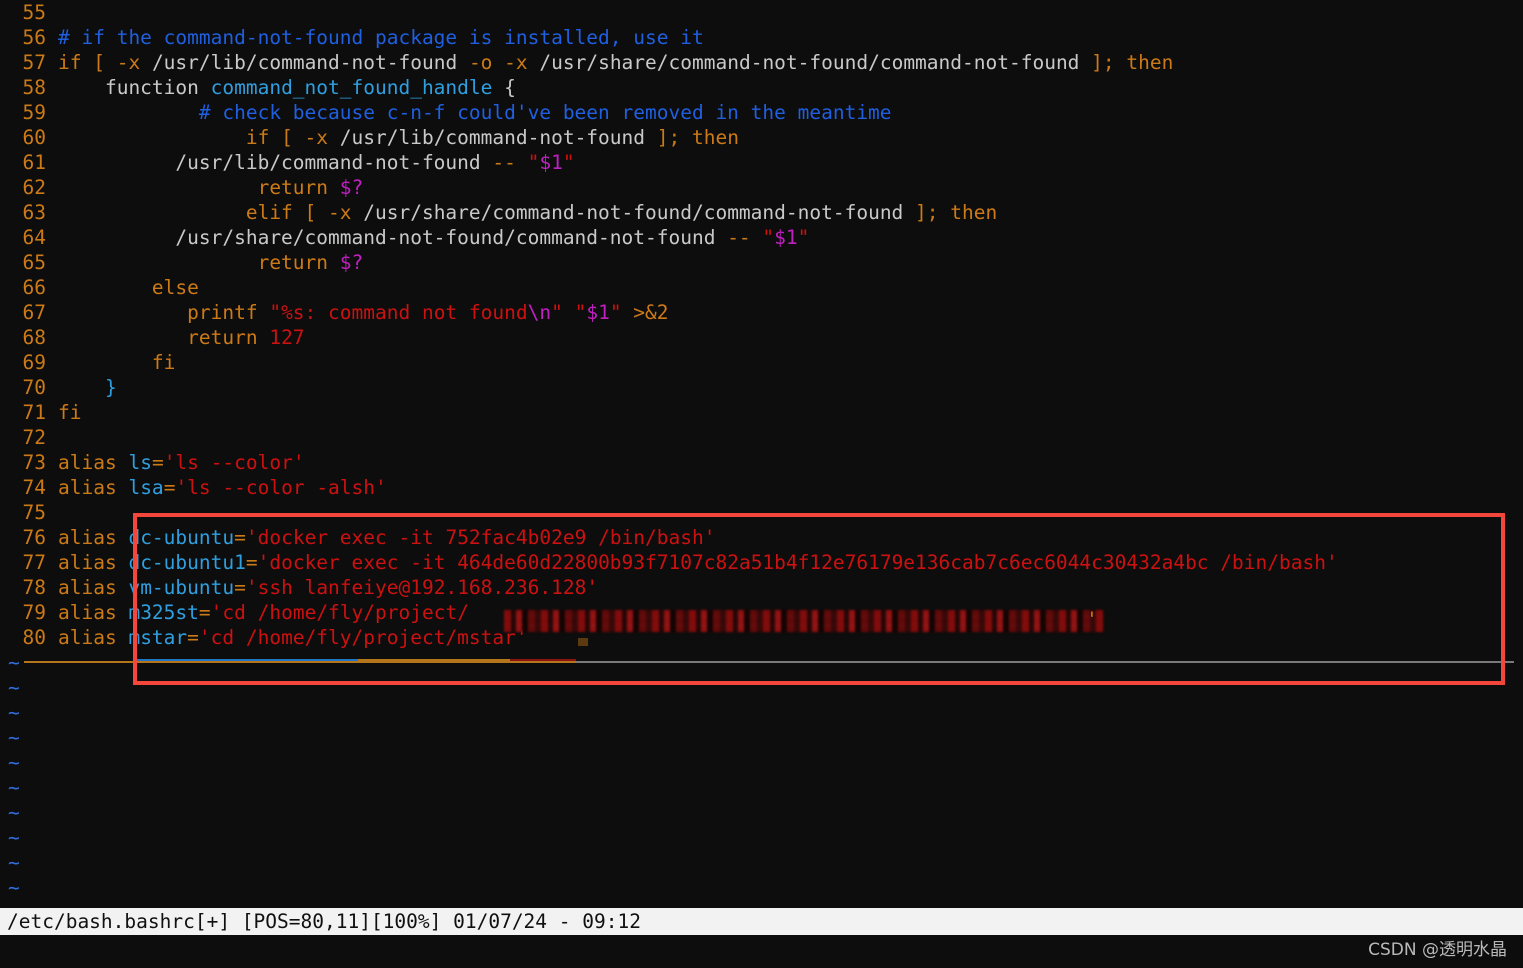  Describe the element at coordinates (761, 462) in the screenshot. I see `code-line: 73 alias ls='ls --color'` at that location.